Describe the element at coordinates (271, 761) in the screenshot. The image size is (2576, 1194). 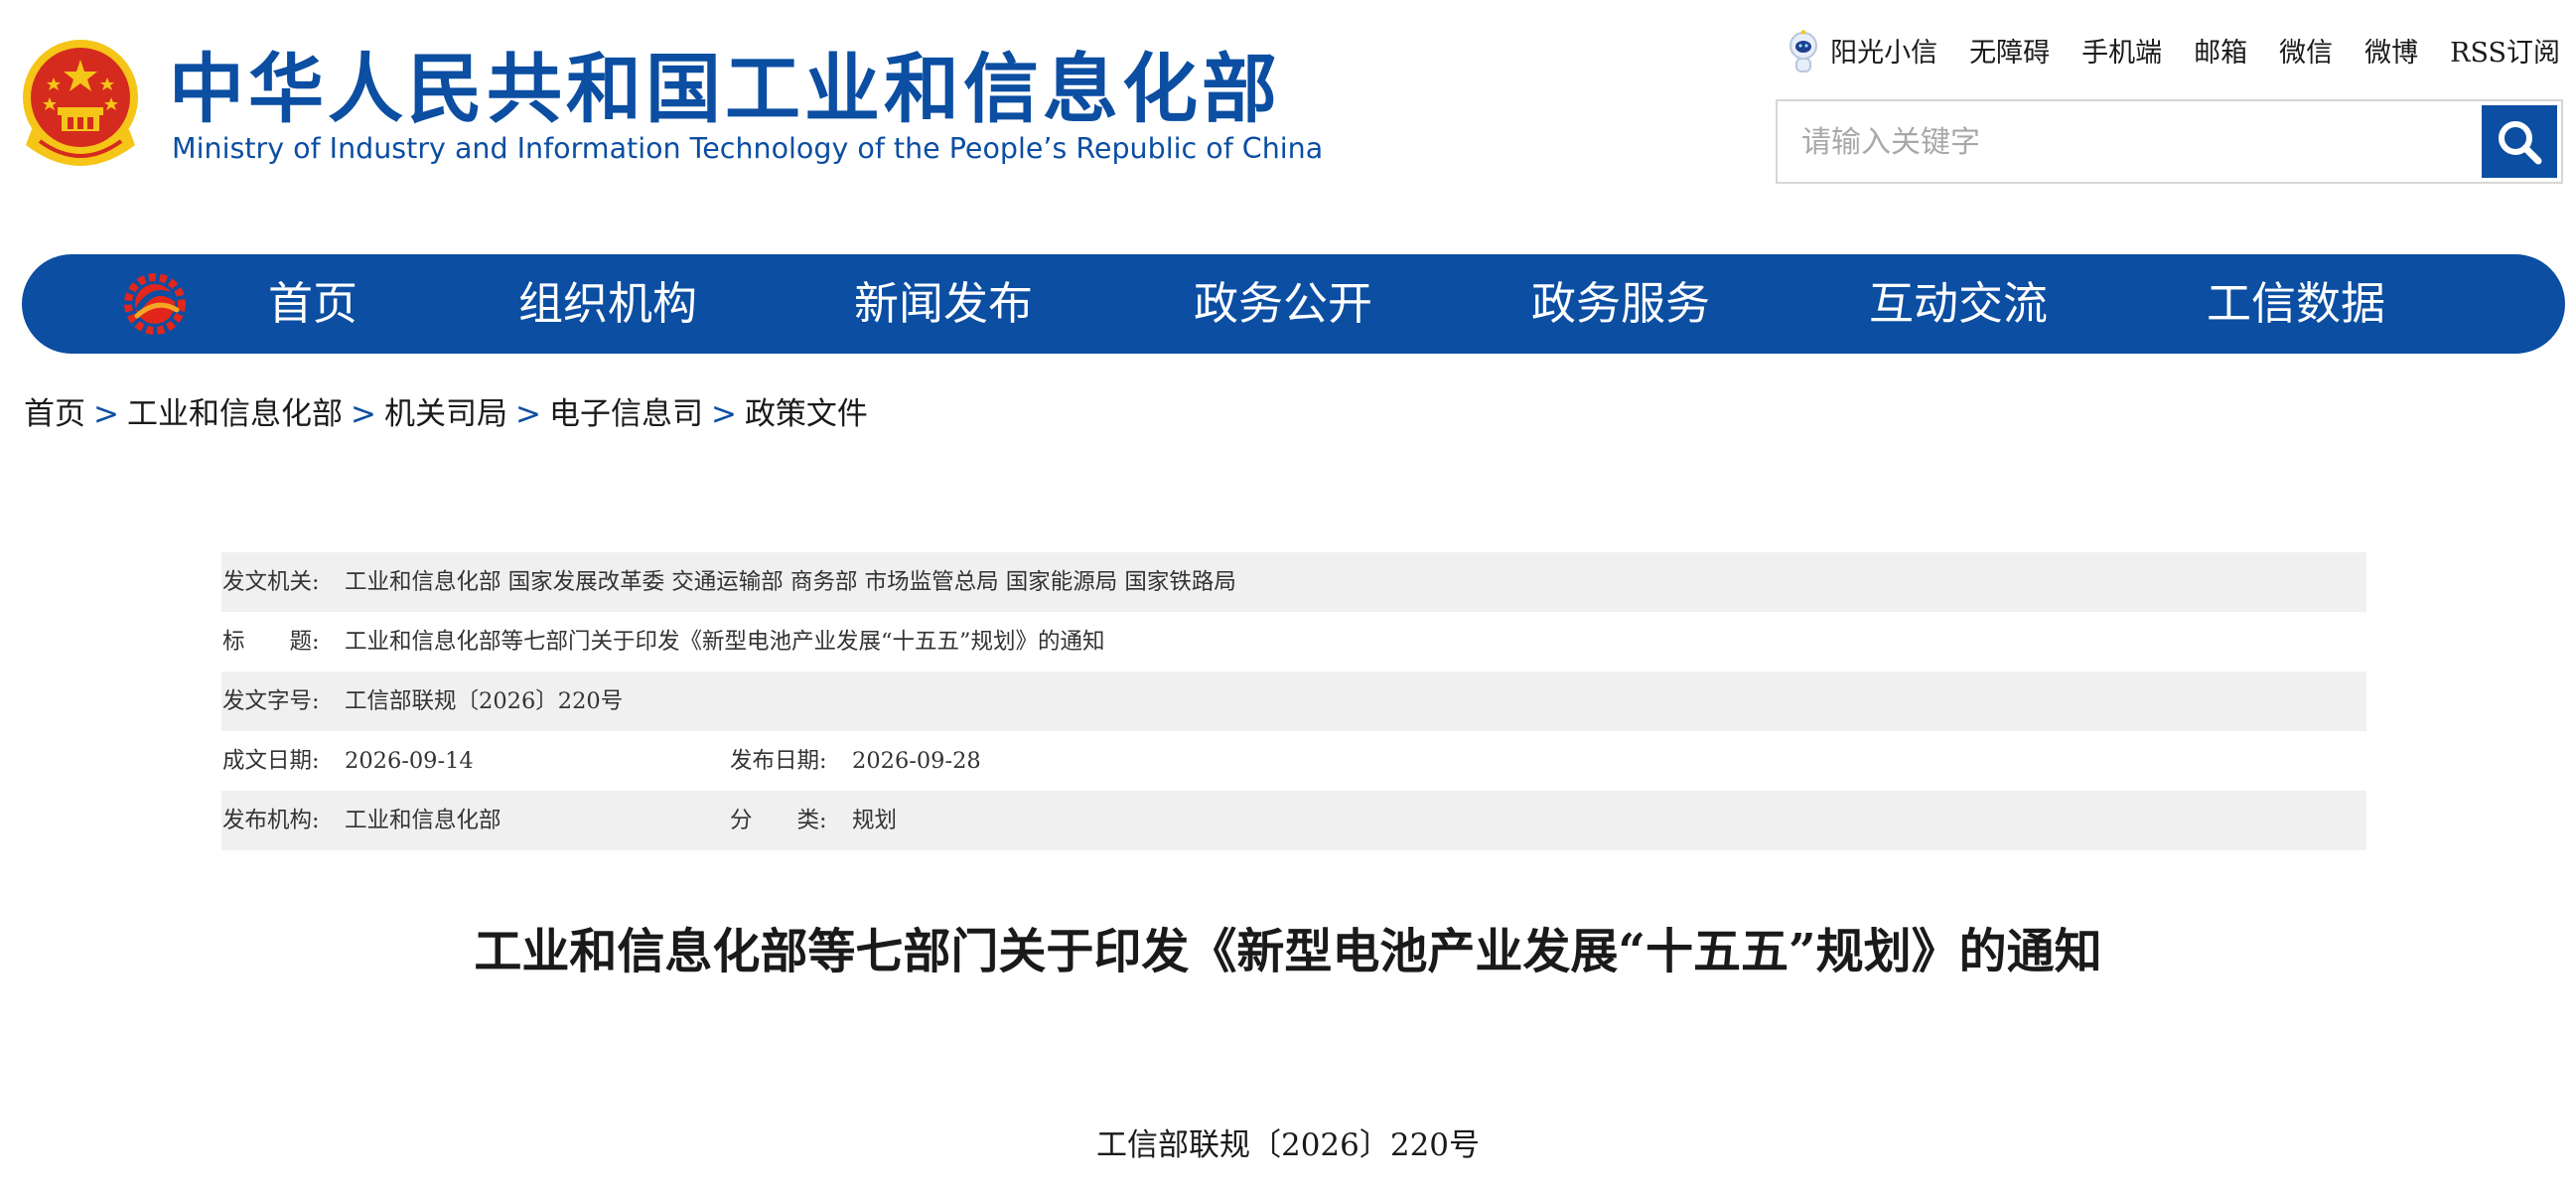
I see `written-date-label: 成文日期:` at that location.